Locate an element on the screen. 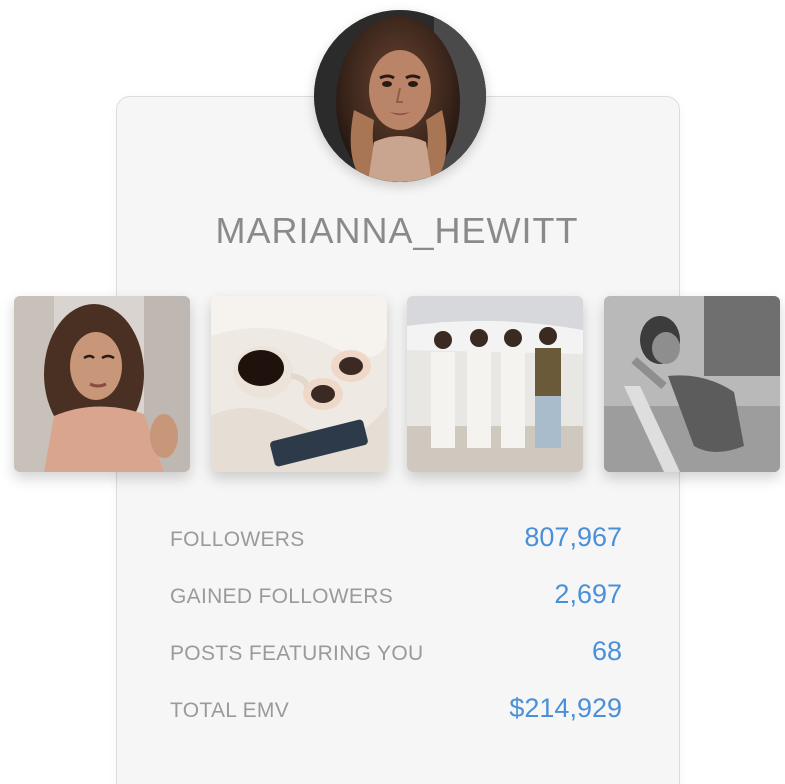 The height and width of the screenshot is (784, 785). stat-row-total-emv: TOTAL EMV $214,929 is located at coordinates (396, 715).